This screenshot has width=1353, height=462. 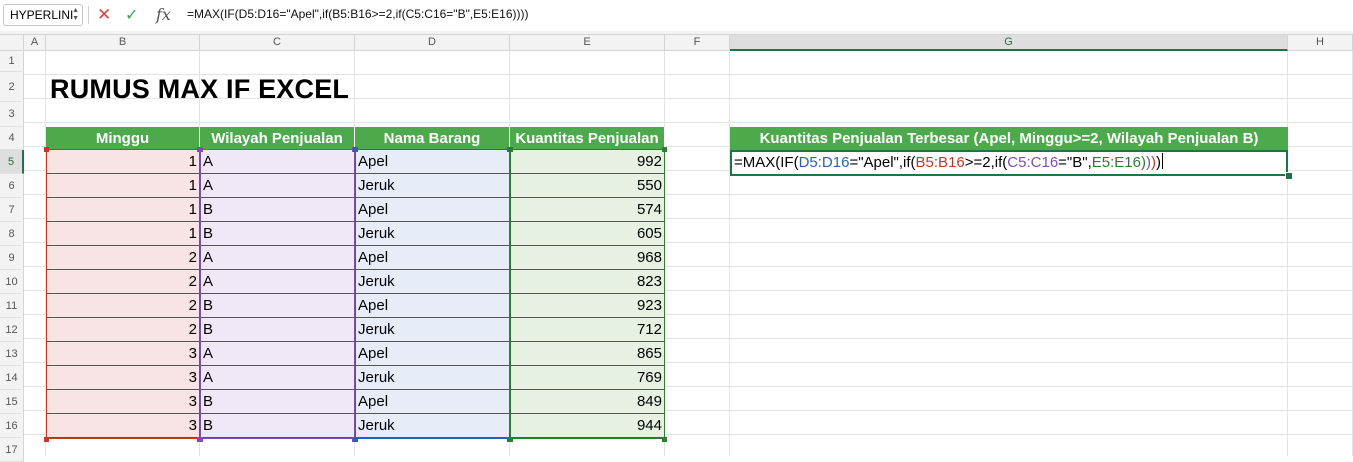 I want to click on fill-handle, so click(x=1289, y=176).